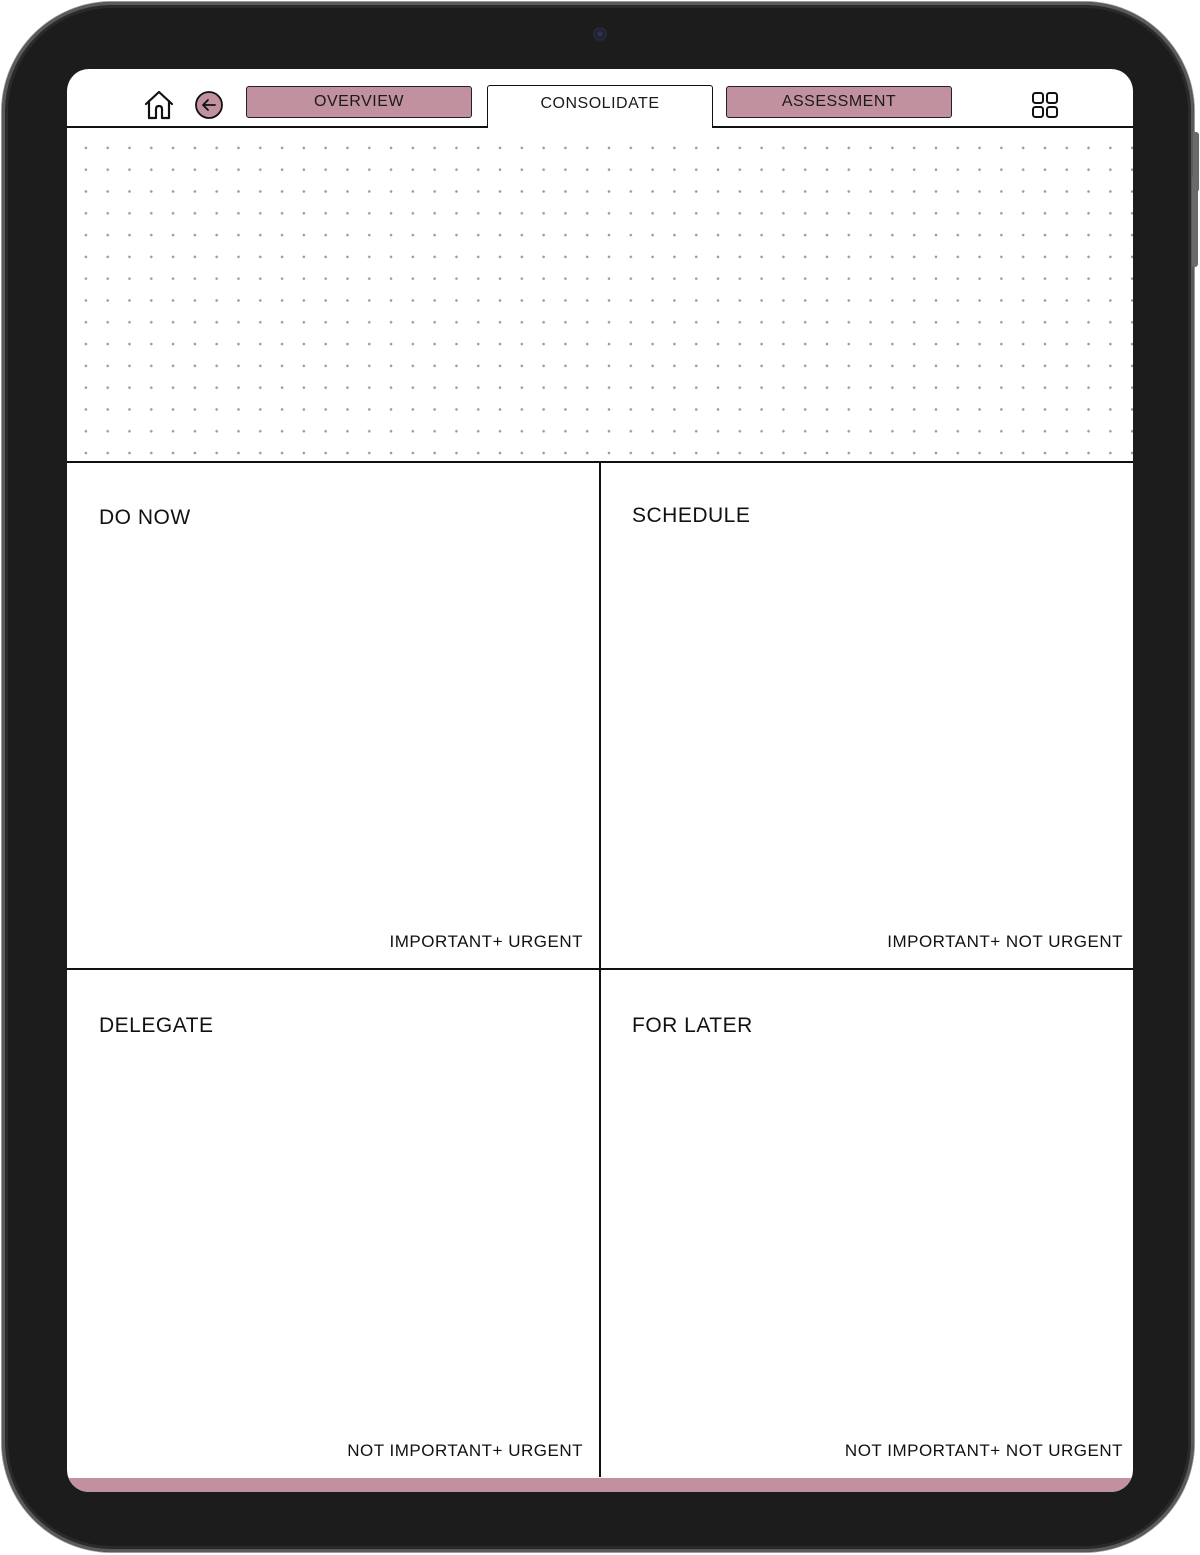  Describe the element at coordinates (465, 1450) in the screenshot. I see `quadrant-subtitle: NOT IMPORTANT+ URGENT` at that location.